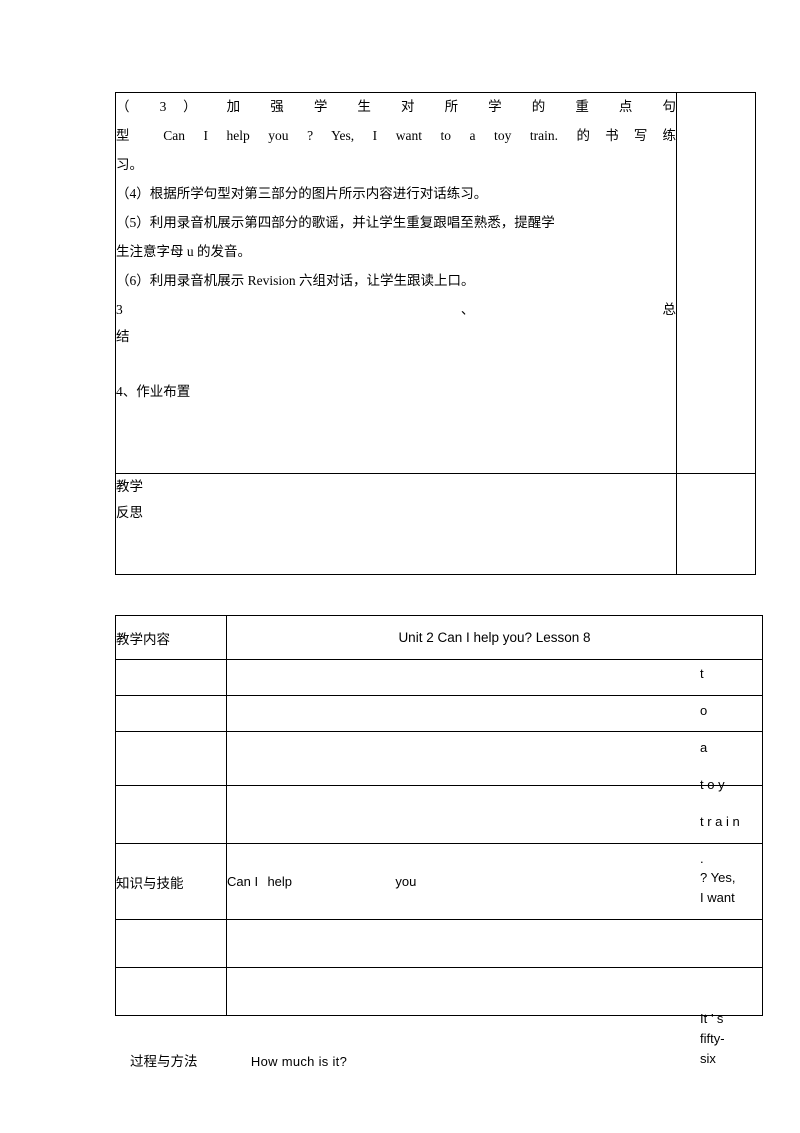  What do you see at coordinates (406, 881) in the screenshot?
I see `knowledge-en-part3: you` at bounding box center [406, 881].